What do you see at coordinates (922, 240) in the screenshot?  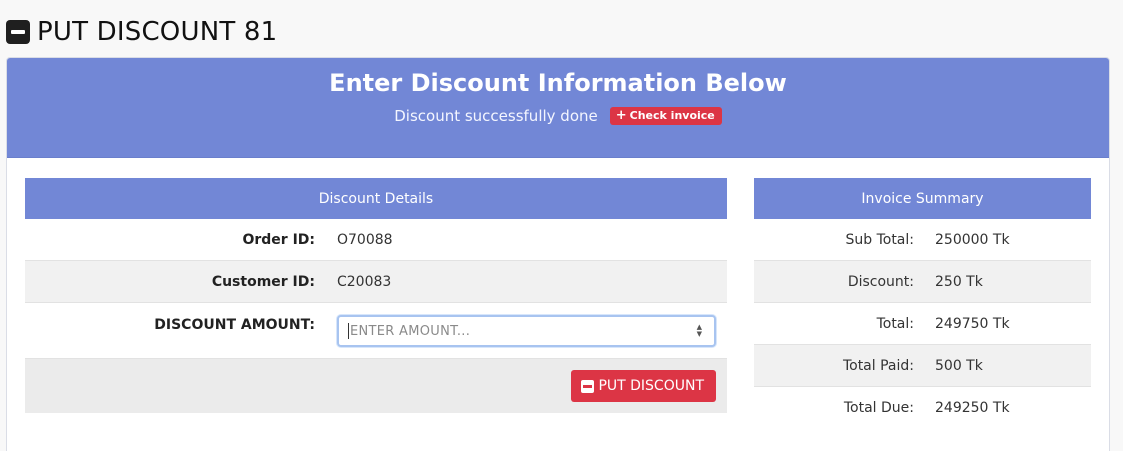 I see `summary-row: Sub Total: 250000 Tk` at bounding box center [922, 240].